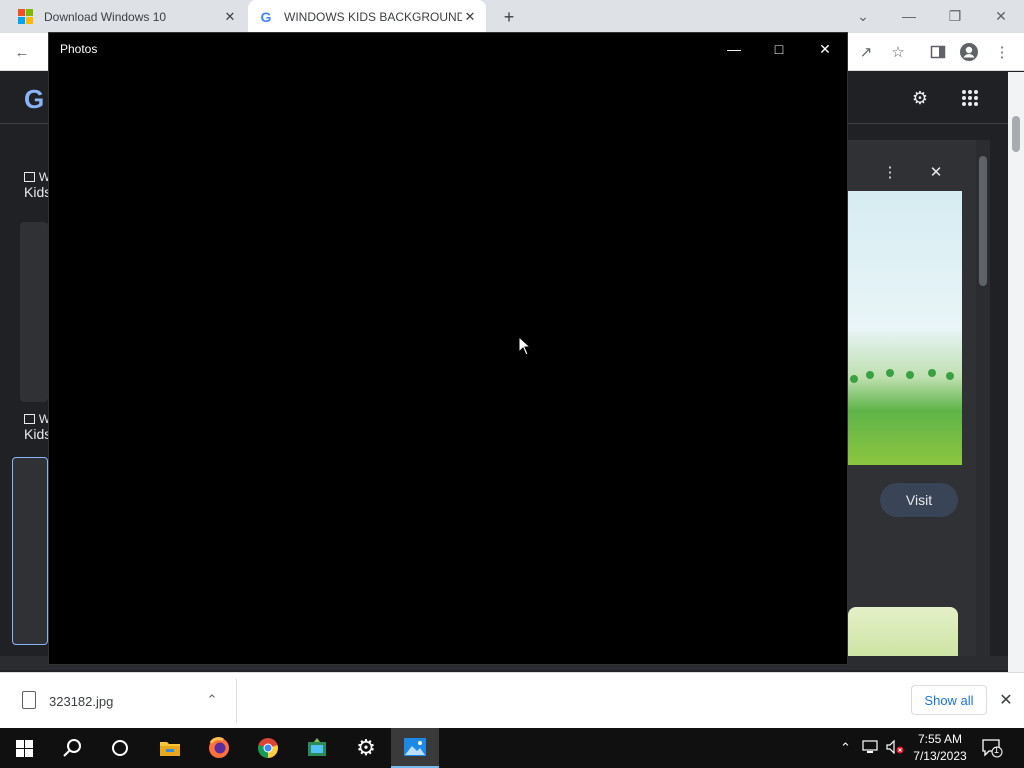 This screenshot has width=1024, height=768. What do you see at coordinates (317, 748) in the screenshot?
I see `app-icon` at bounding box center [317, 748].